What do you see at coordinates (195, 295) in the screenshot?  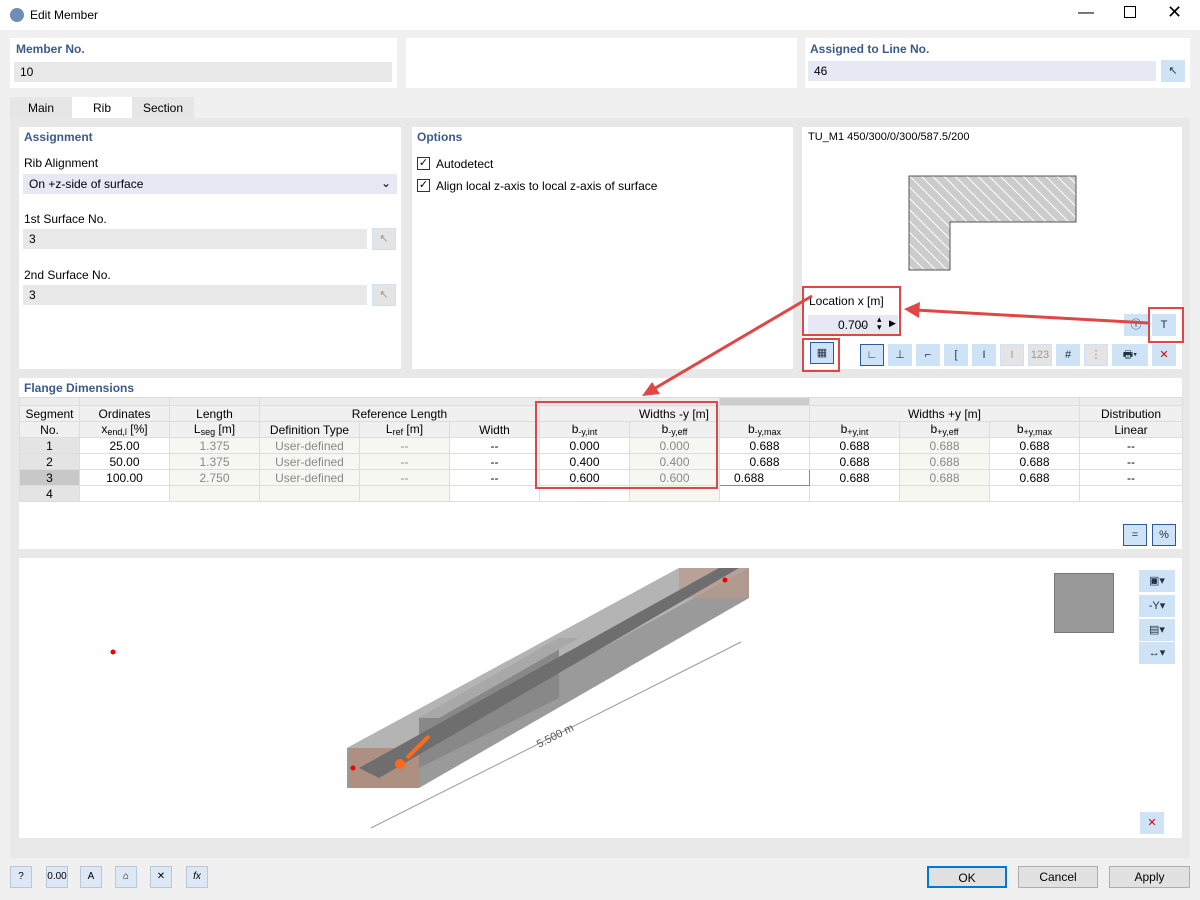 I see `surface2-field: 3` at bounding box center [195, 295].